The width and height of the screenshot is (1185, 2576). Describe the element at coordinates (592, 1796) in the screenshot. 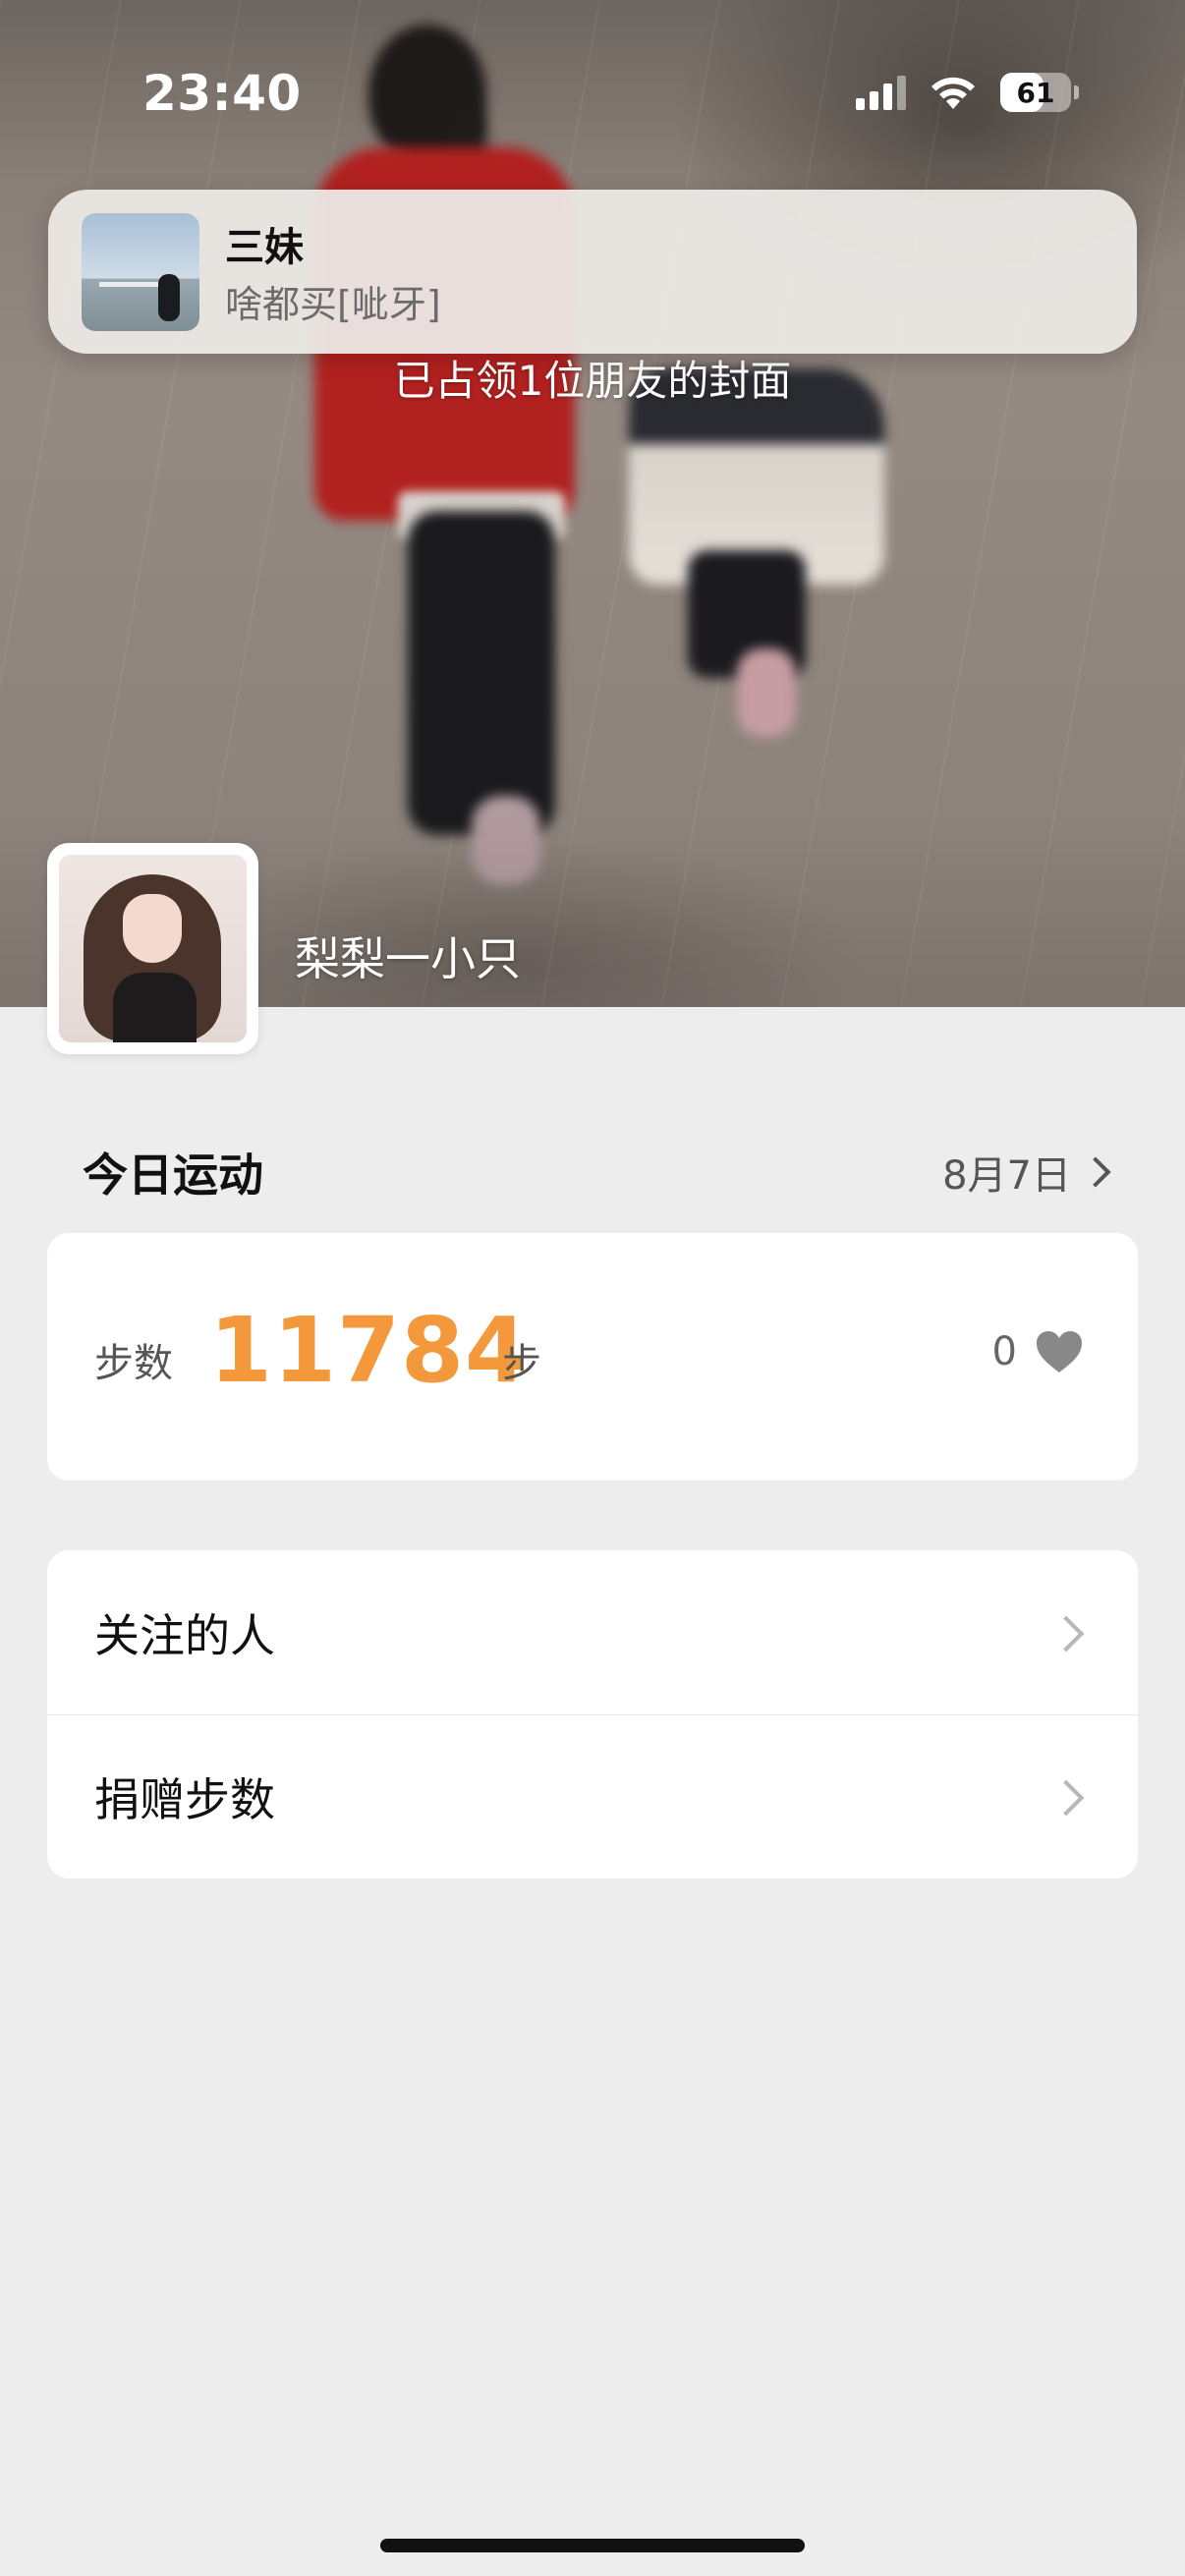

I see `menu-item-donate-steps: 捐赠步数` at that location.